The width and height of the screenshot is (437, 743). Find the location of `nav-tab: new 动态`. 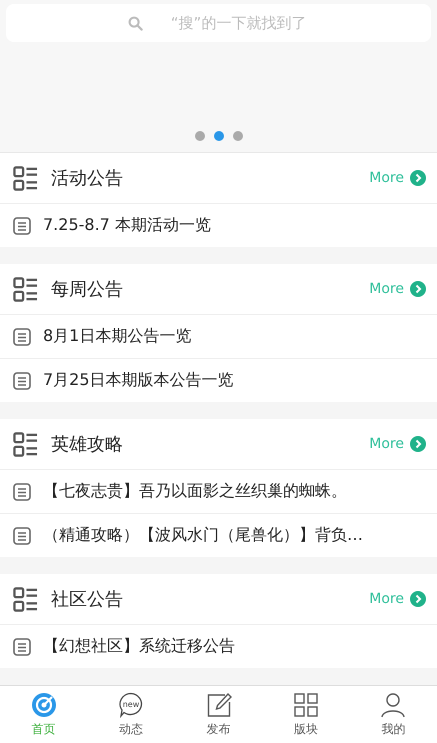

nav-tab: new 动态 is located at coordinates (131, 714).